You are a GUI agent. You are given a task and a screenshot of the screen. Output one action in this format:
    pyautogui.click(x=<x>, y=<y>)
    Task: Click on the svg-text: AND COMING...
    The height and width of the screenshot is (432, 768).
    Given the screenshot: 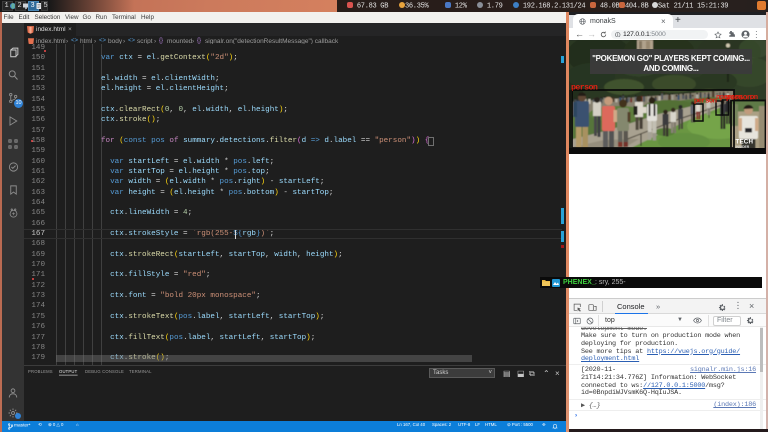 What is the action you would take?
    pyautogui.click(x=670, y=68)
    